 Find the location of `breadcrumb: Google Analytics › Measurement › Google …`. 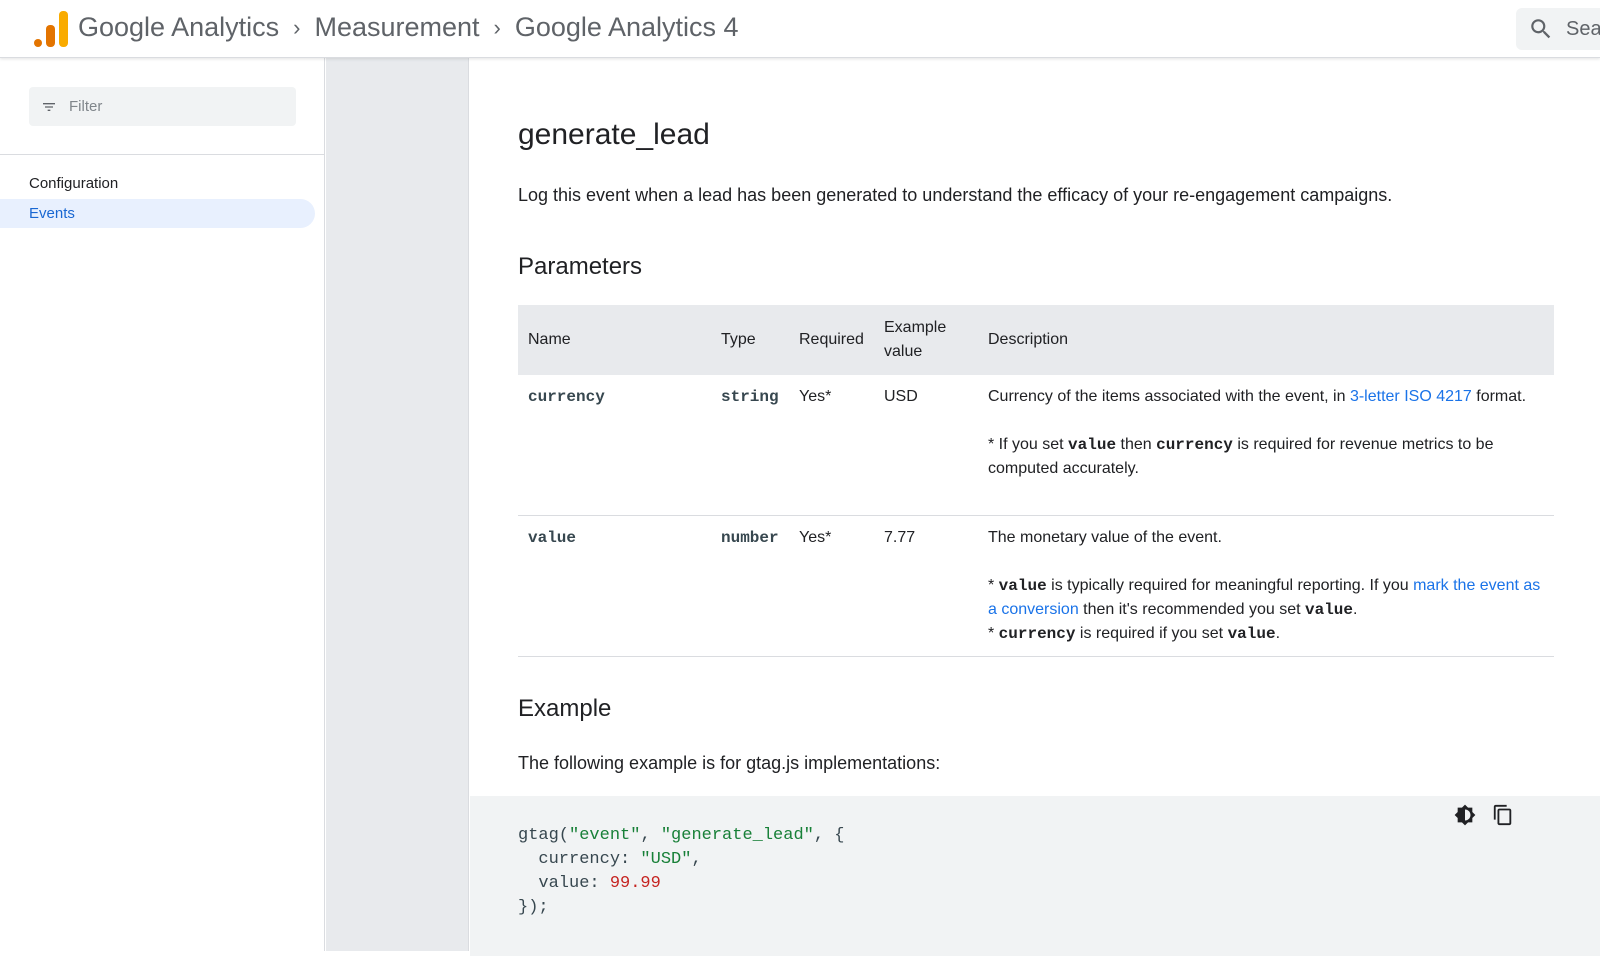

breadcrumb: Google Analytics › Measurement › Google … is located at coordinates (408, 27).